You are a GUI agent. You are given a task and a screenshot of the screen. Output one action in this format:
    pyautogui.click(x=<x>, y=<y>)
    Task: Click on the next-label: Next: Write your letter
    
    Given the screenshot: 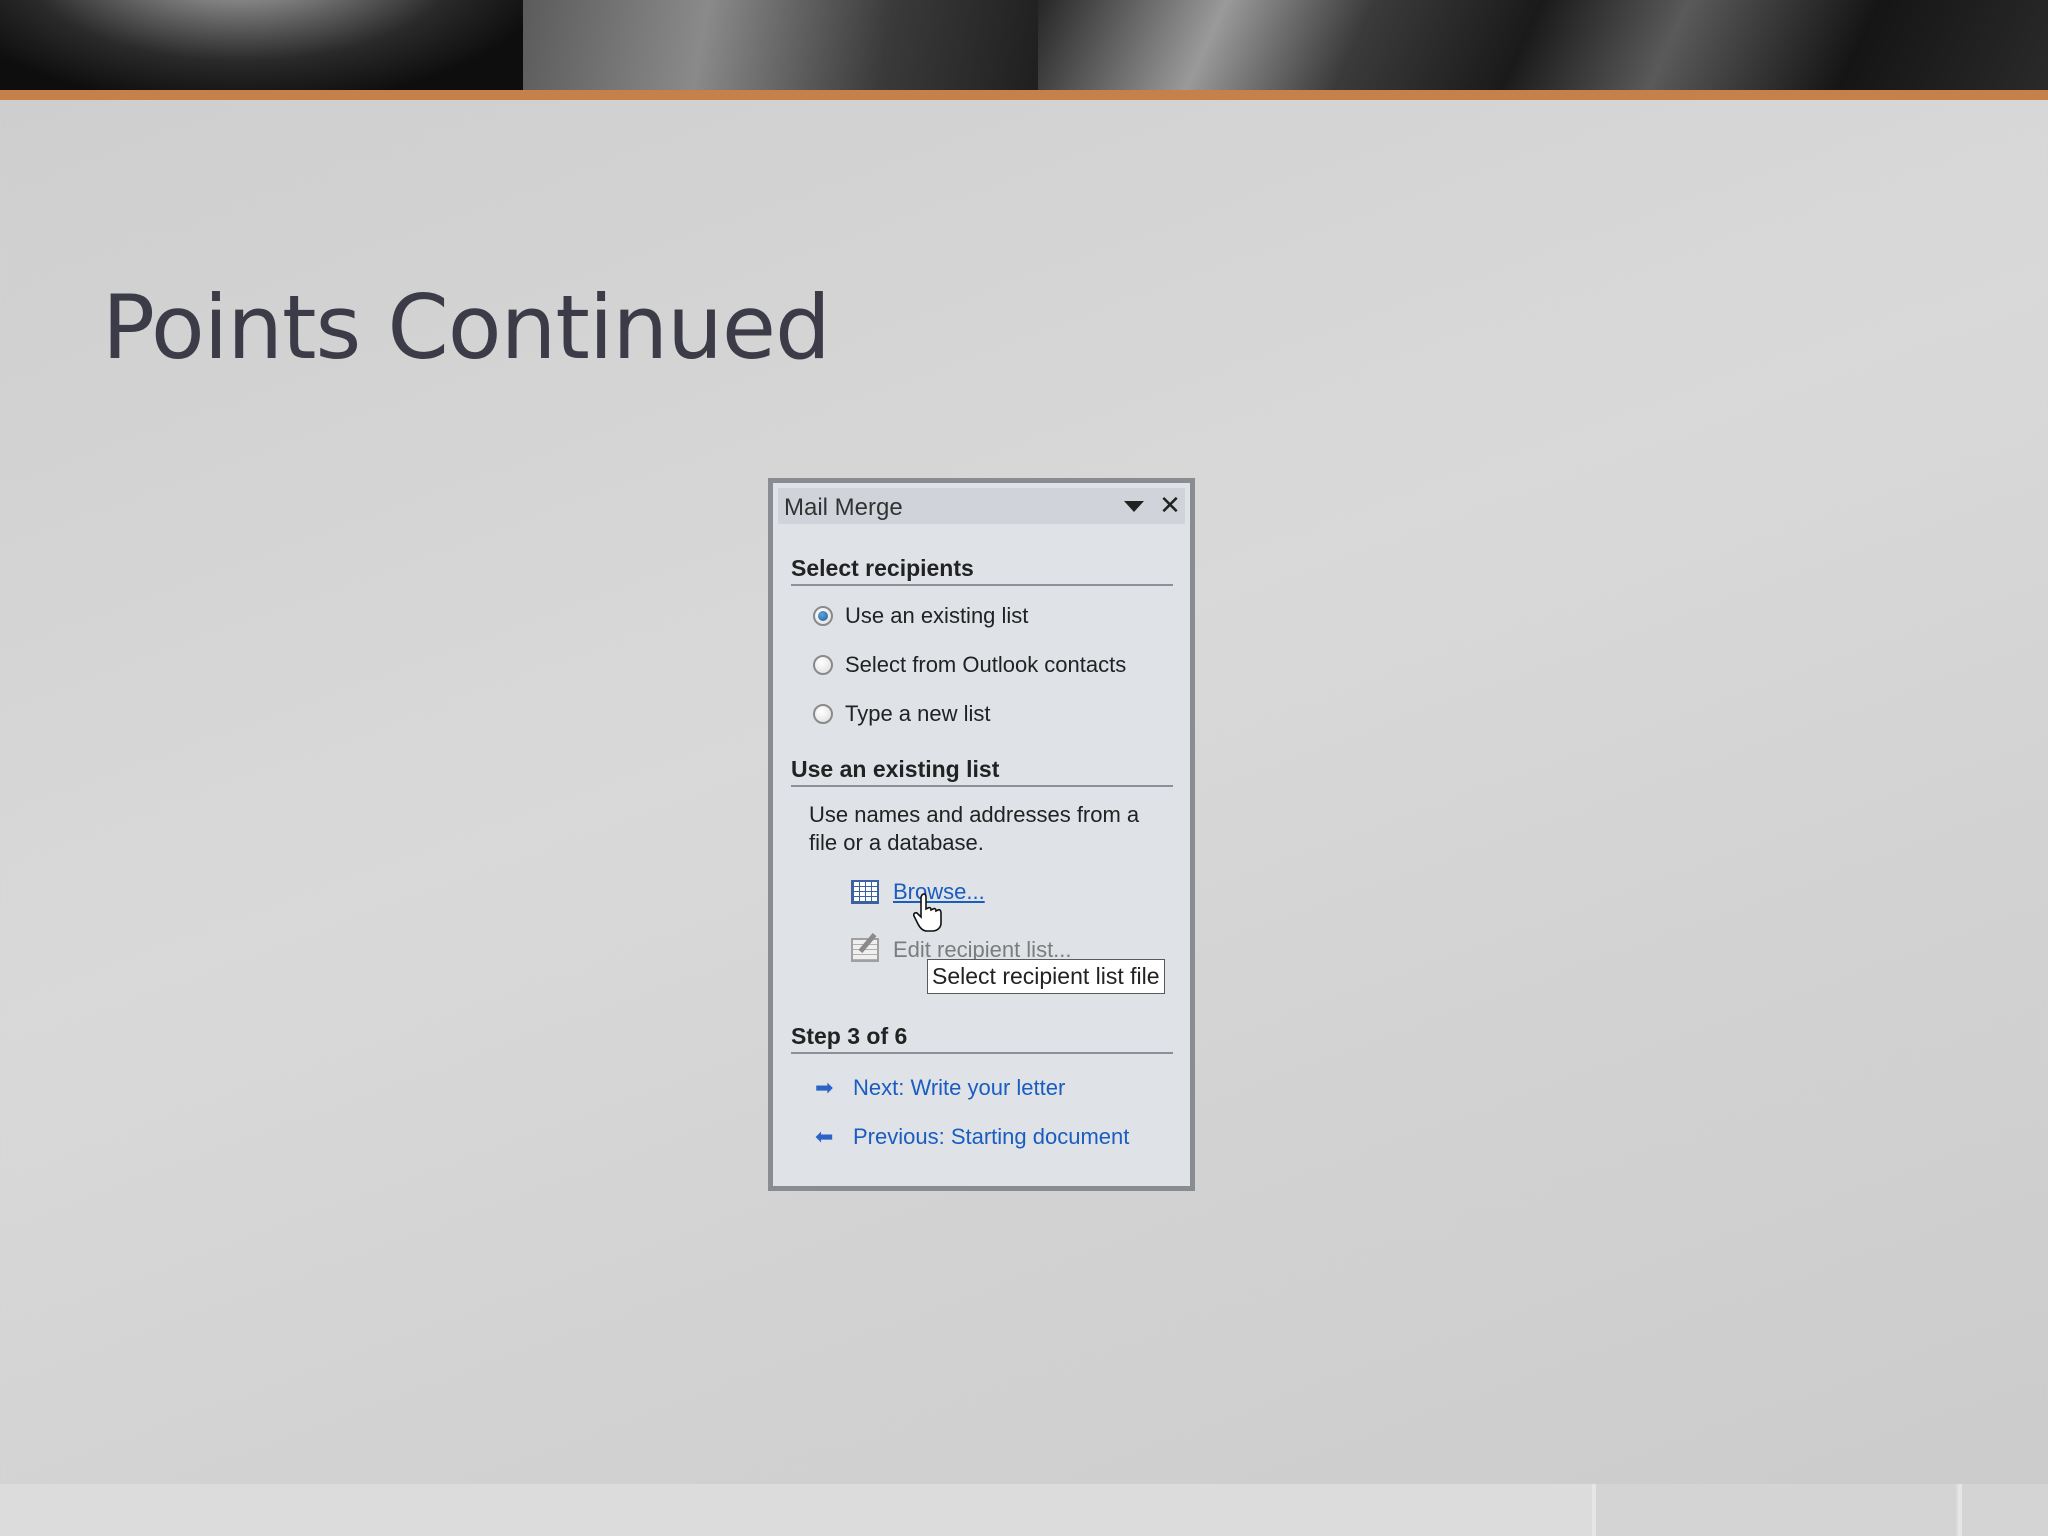 What is the action you would take?
    pyautogui.click(x=959, y=1087)
    